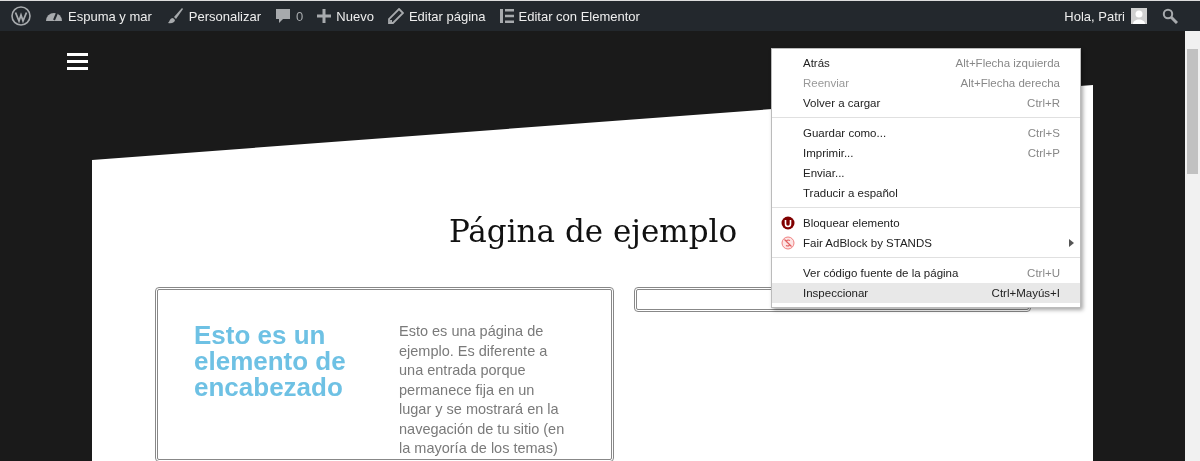 This screenshot has width=1200, height=461. I want to click on menu-item: Atrás Alt+Flecha izquierda, so click(926, 63).